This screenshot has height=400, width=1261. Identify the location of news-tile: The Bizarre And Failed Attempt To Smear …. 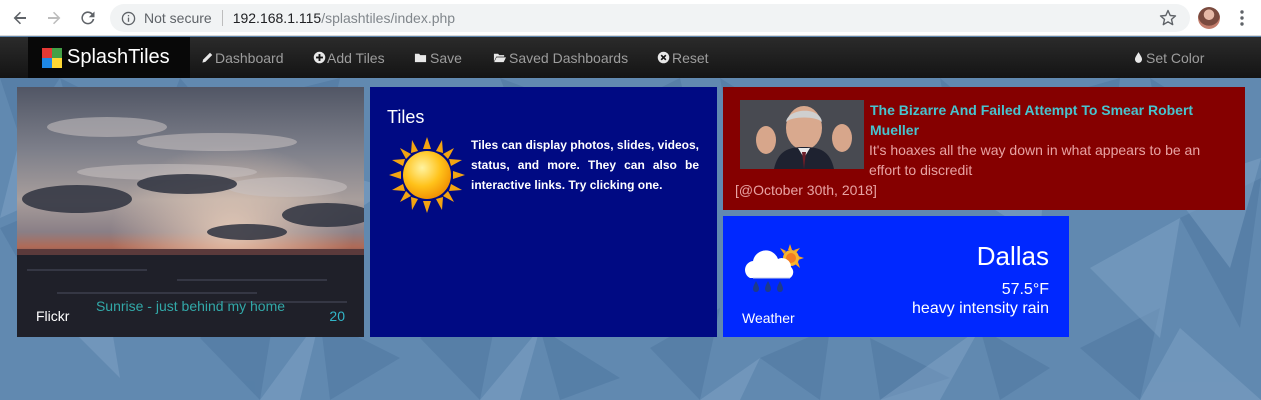
(984, 148).